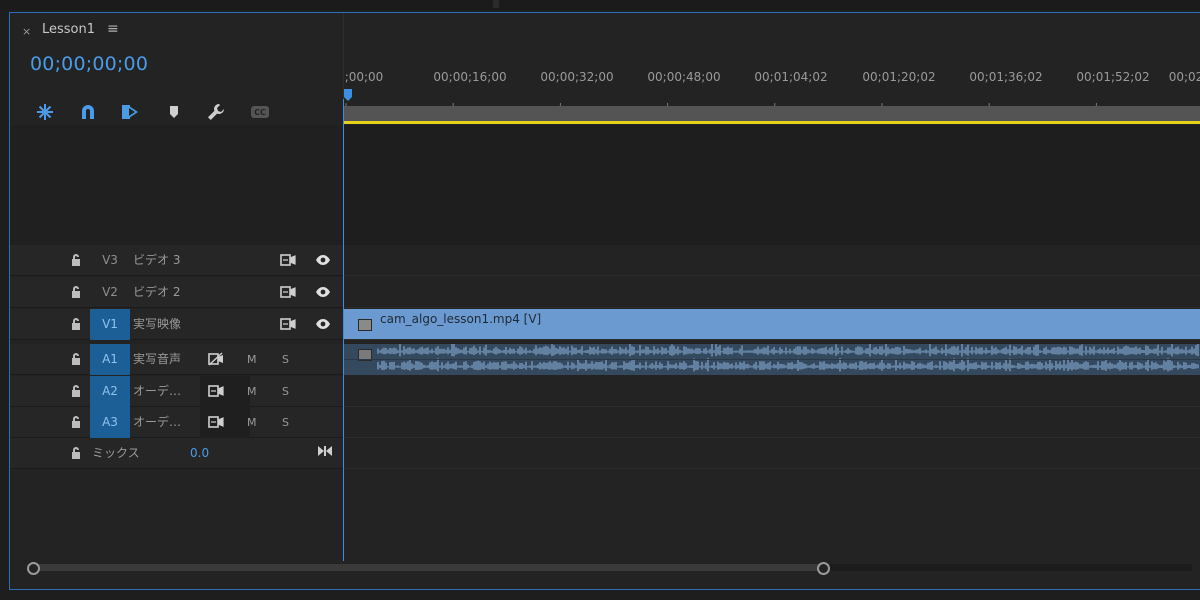  I want to click on tab-close-button: ×, so click(26, 31).